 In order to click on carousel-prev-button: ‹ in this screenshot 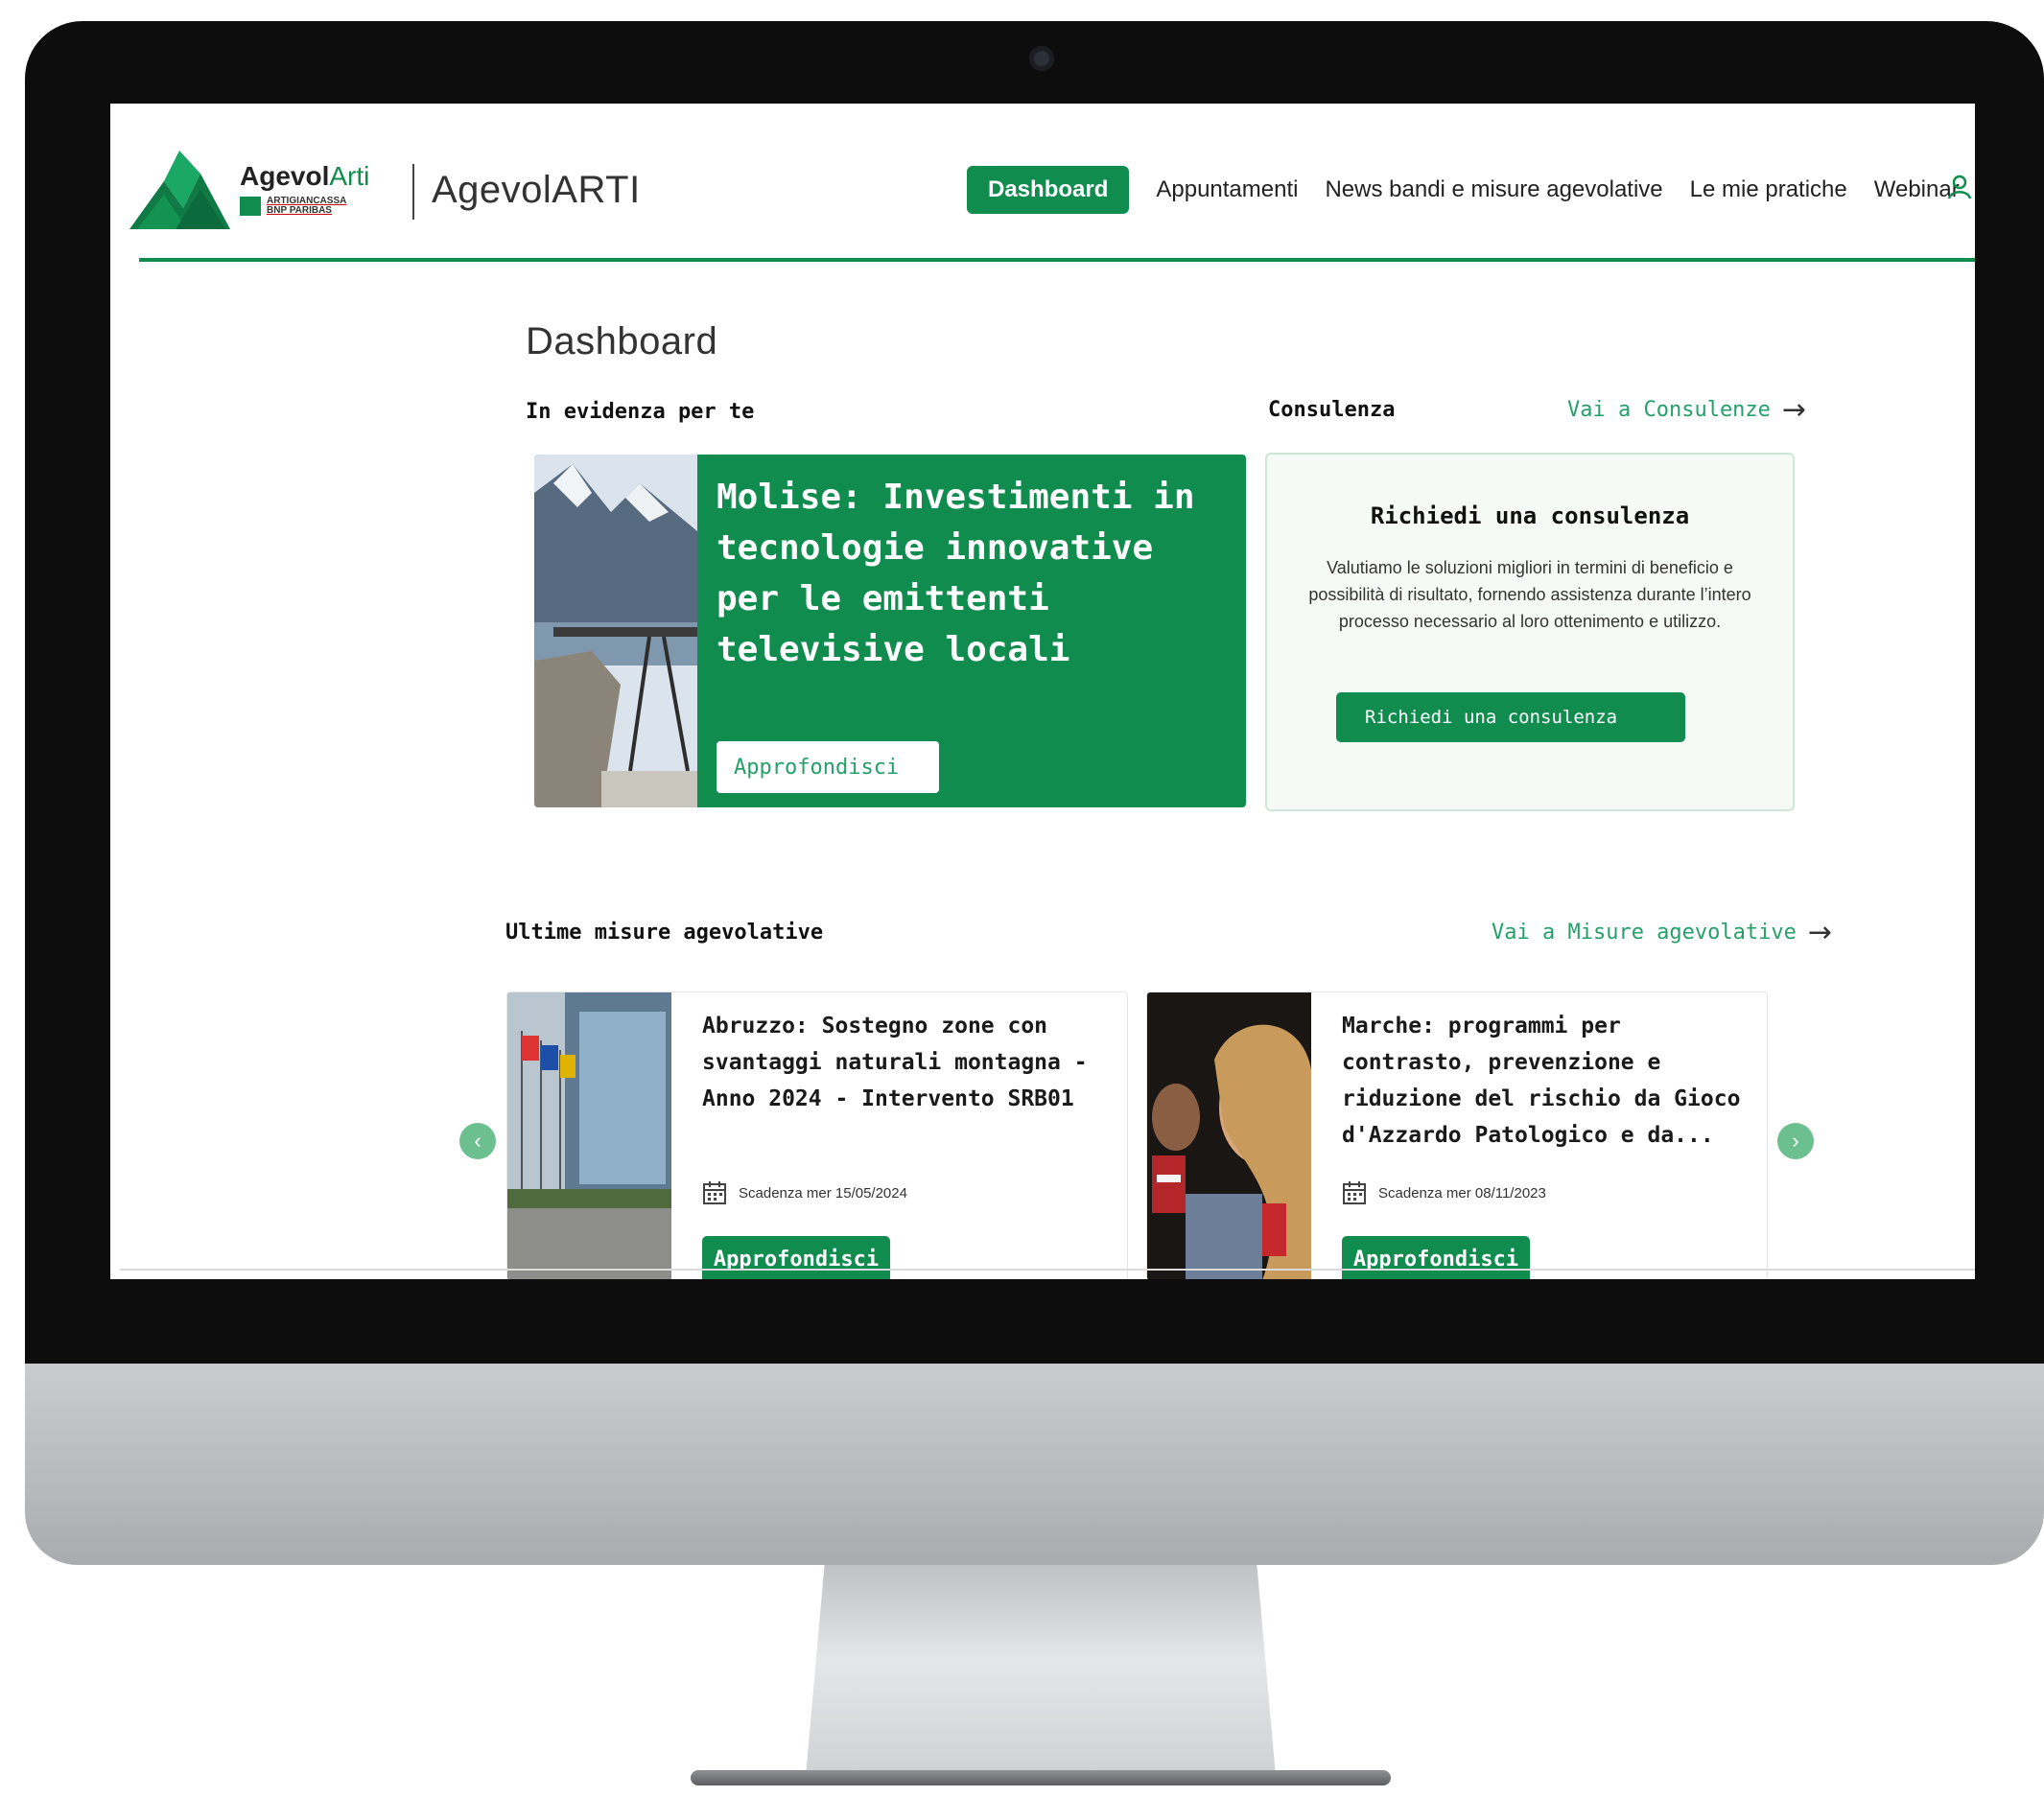, I will do `click(477, 1141)`.